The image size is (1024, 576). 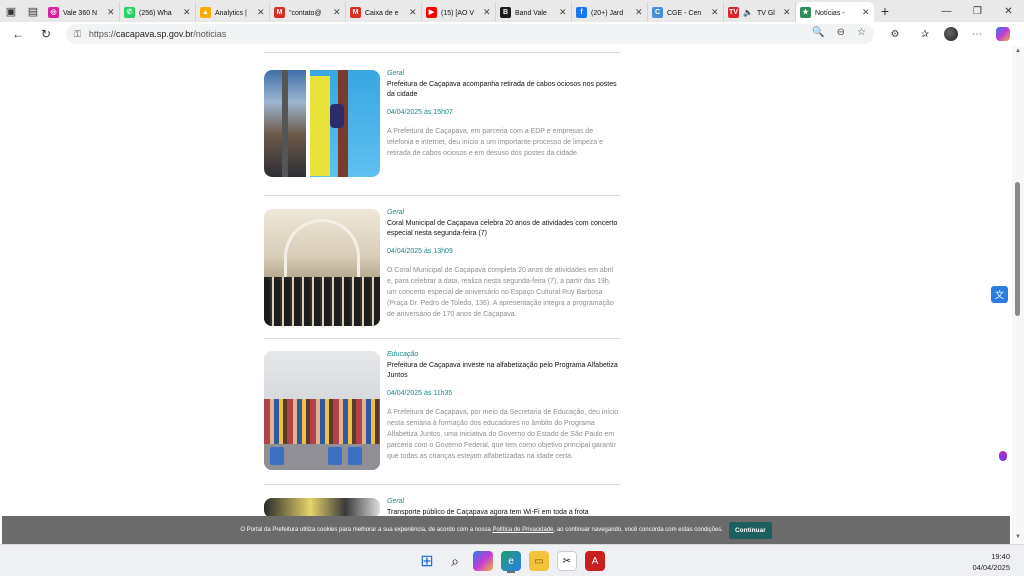 I want to click on scroll-down-icon: ▼, so click(x=1018, y=537).